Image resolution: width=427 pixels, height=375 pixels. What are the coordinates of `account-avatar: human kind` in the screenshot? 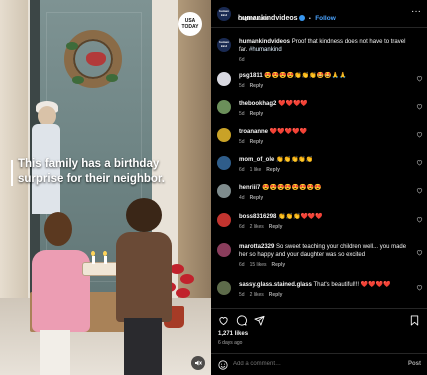 It's located at (224, 14).